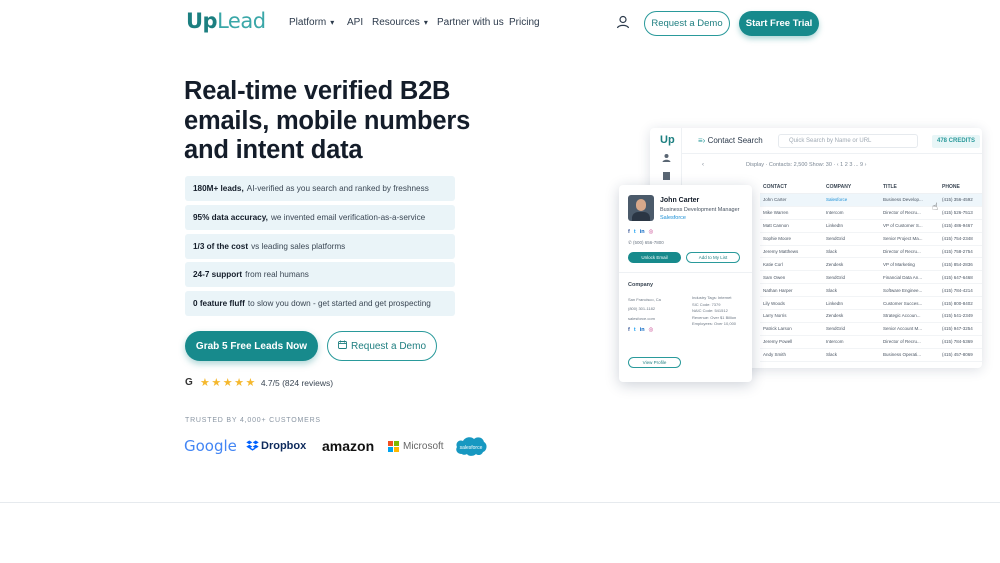 The image size is (1000, 563). What do you see at coordinates (667, 140) in the screenshot?
I see `app-logo: Up` at bounding box center [667, 140].